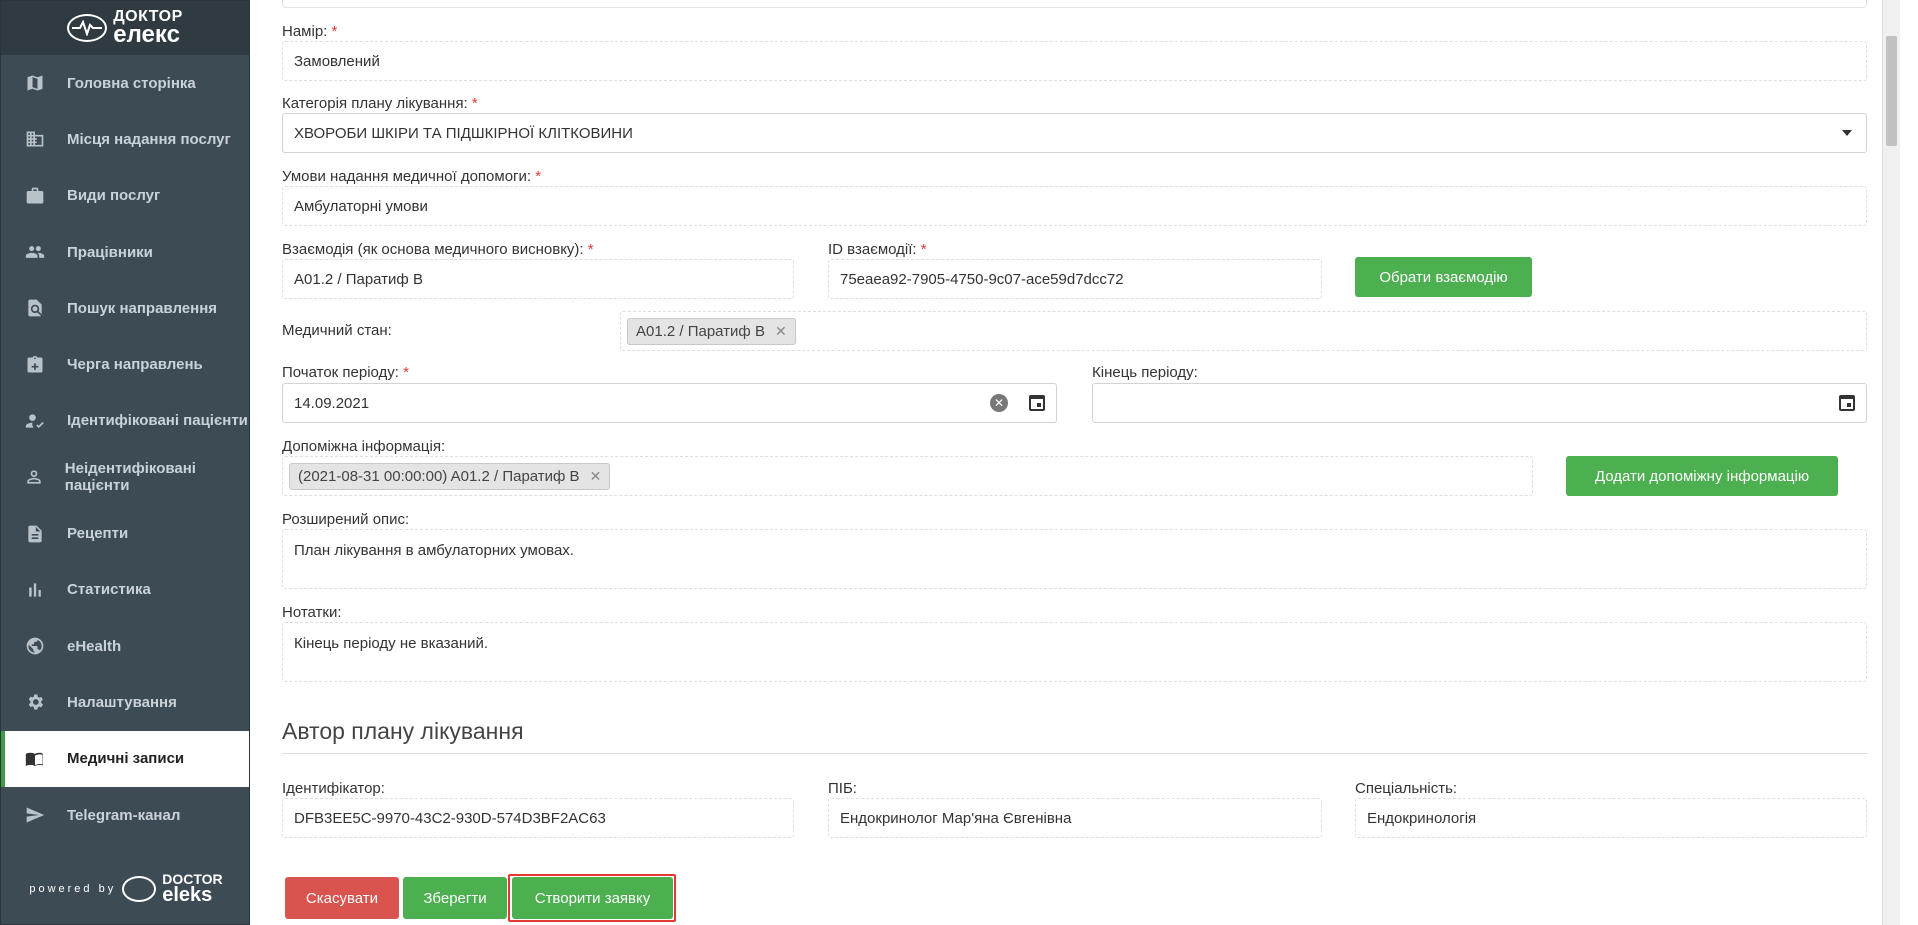 The image size is (1918, 925). I want to click on sidebar-item-label: Медичні записи, so click(126, 759).